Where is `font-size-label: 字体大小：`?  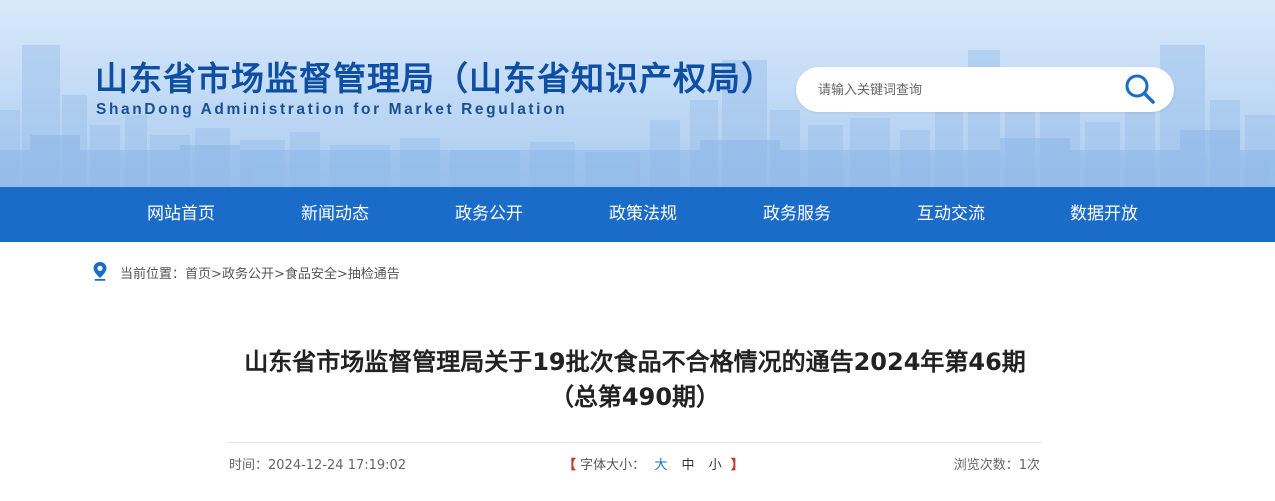
font-size-label: 字体大小： is located at coordinates (613, 465).